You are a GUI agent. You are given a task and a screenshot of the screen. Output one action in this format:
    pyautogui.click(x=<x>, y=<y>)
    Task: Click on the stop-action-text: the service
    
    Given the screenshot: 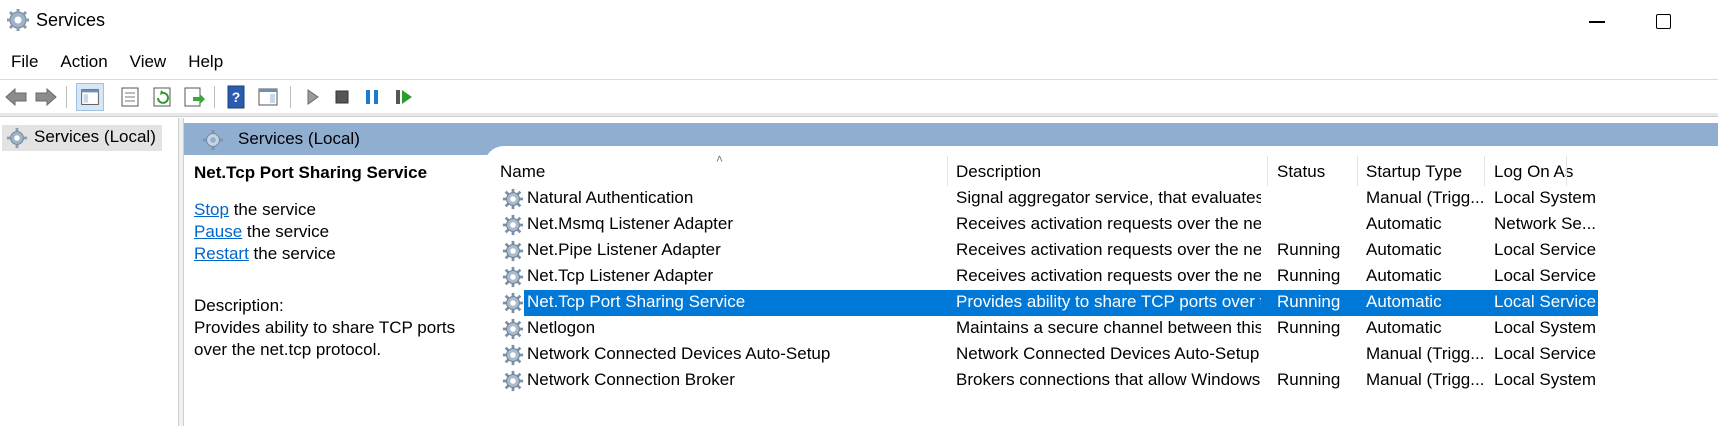 What is the action you would take?
    pyautogui.click(x=272, y=209)
    